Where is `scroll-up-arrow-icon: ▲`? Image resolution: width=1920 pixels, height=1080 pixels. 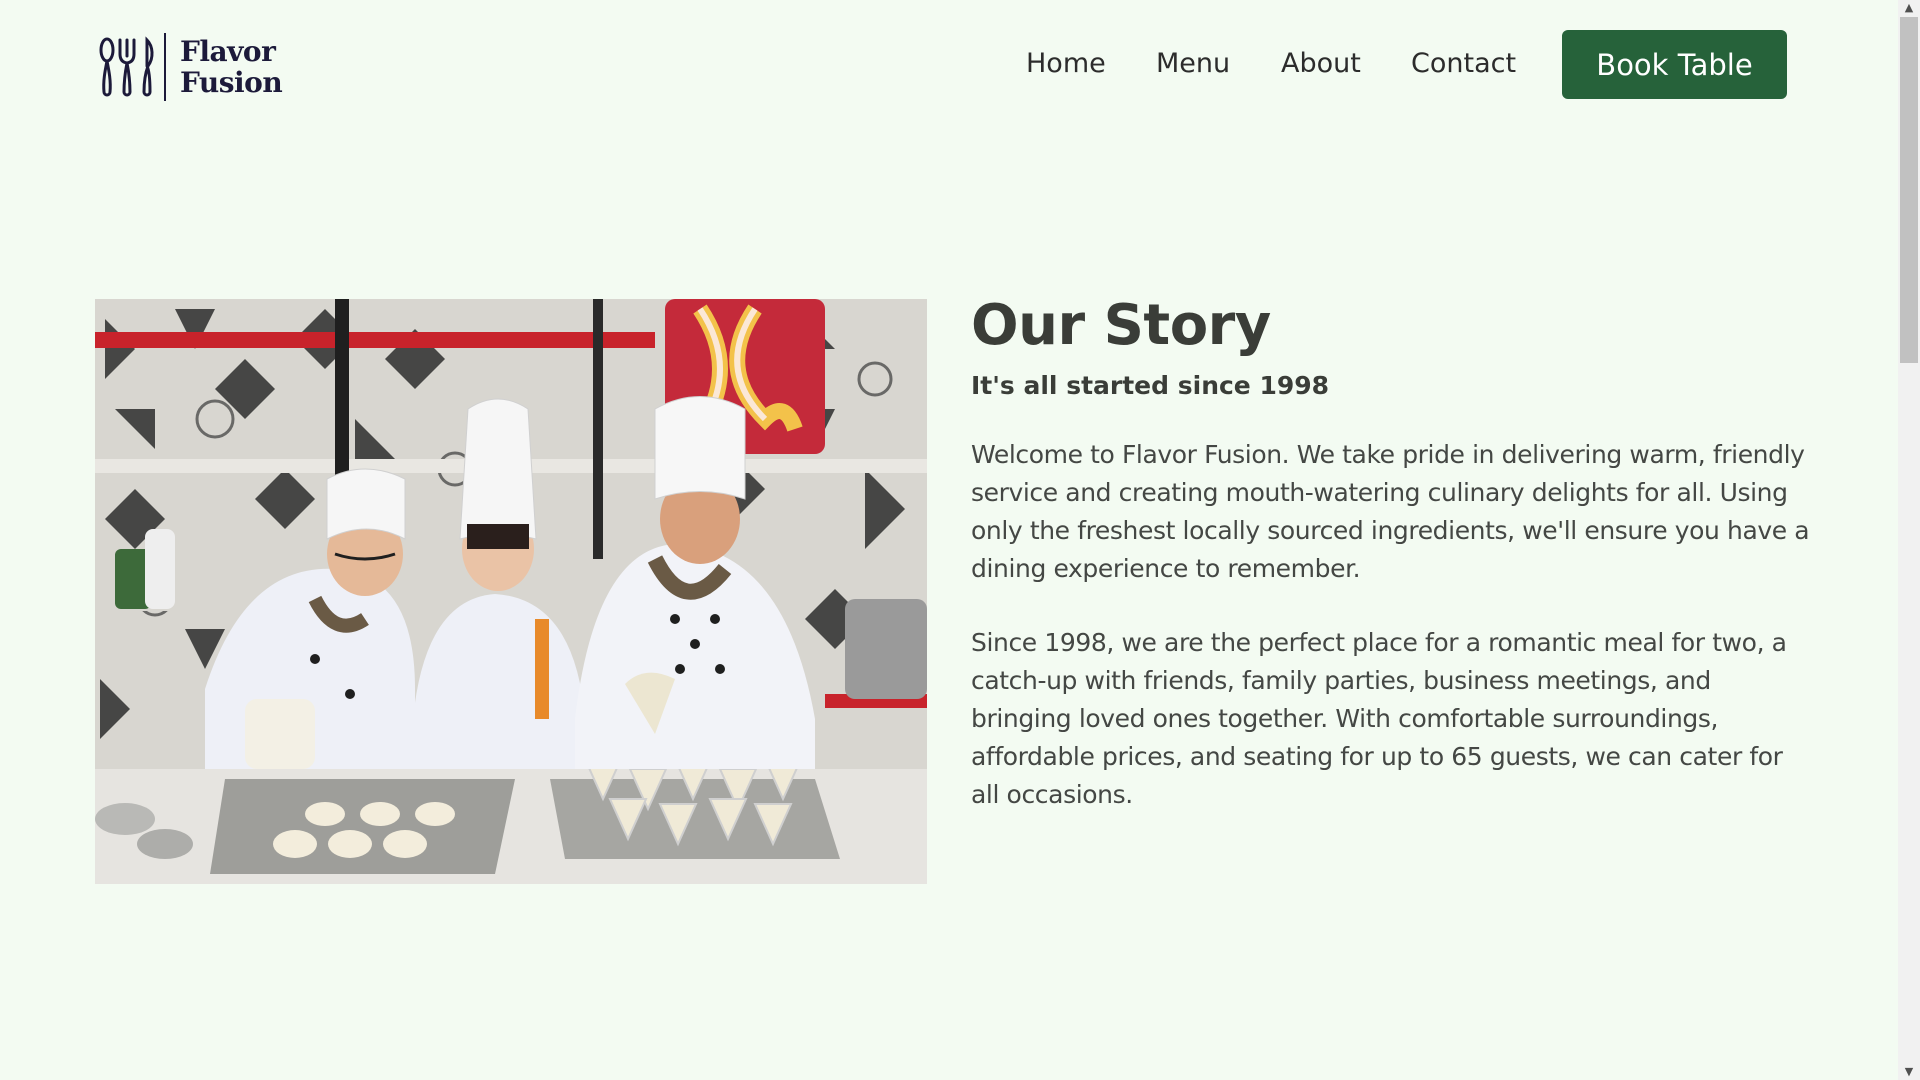
scroll-up-arrow-icon: ▲ is located at coordinates (1909, 8).